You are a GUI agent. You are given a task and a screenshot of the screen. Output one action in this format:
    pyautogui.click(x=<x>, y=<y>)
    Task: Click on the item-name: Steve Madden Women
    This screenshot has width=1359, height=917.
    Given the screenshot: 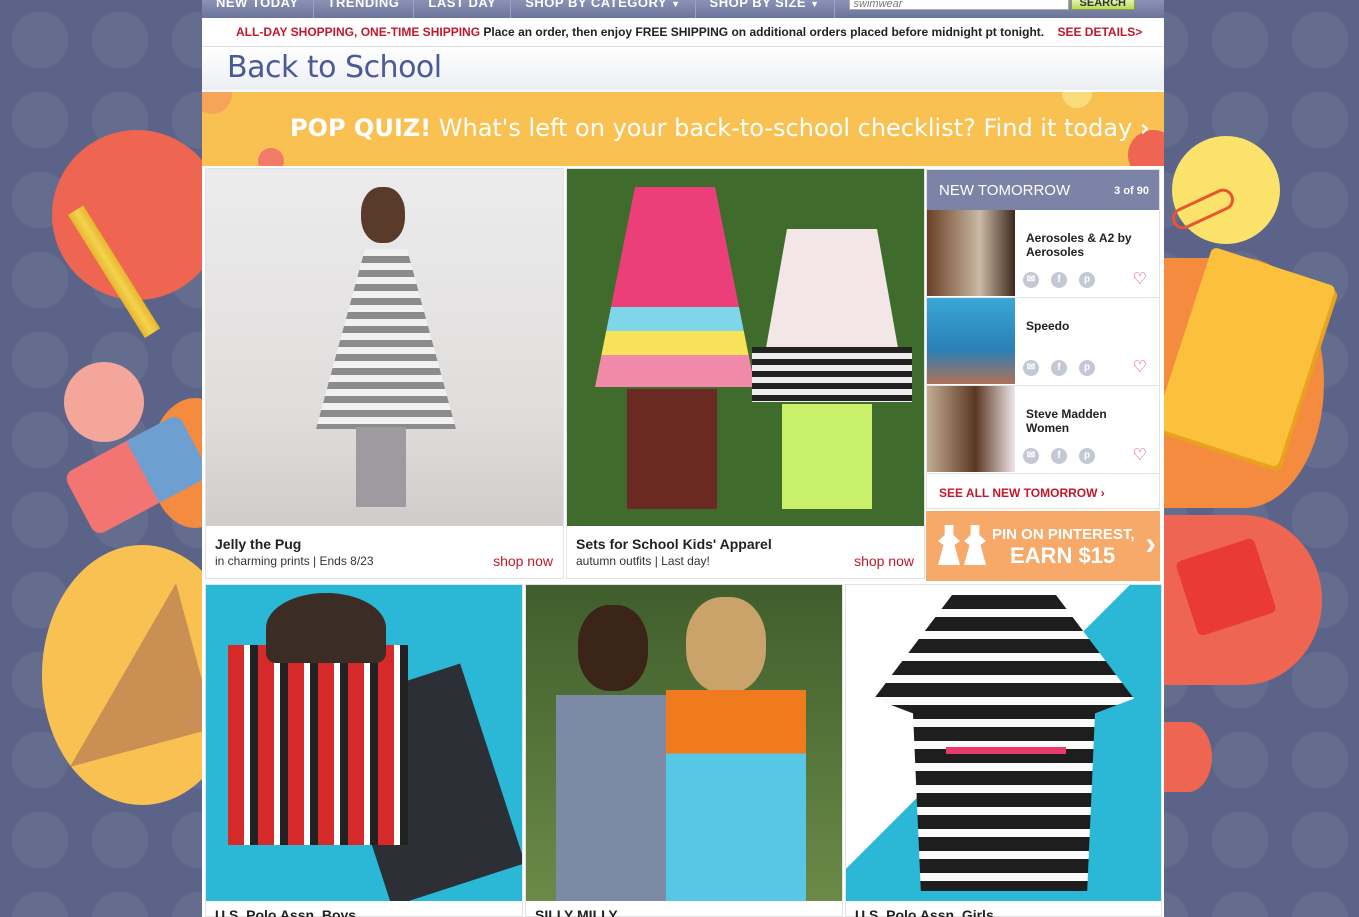 What is the action you would take?
    pyautogui.click(x=1088, y=421)
    